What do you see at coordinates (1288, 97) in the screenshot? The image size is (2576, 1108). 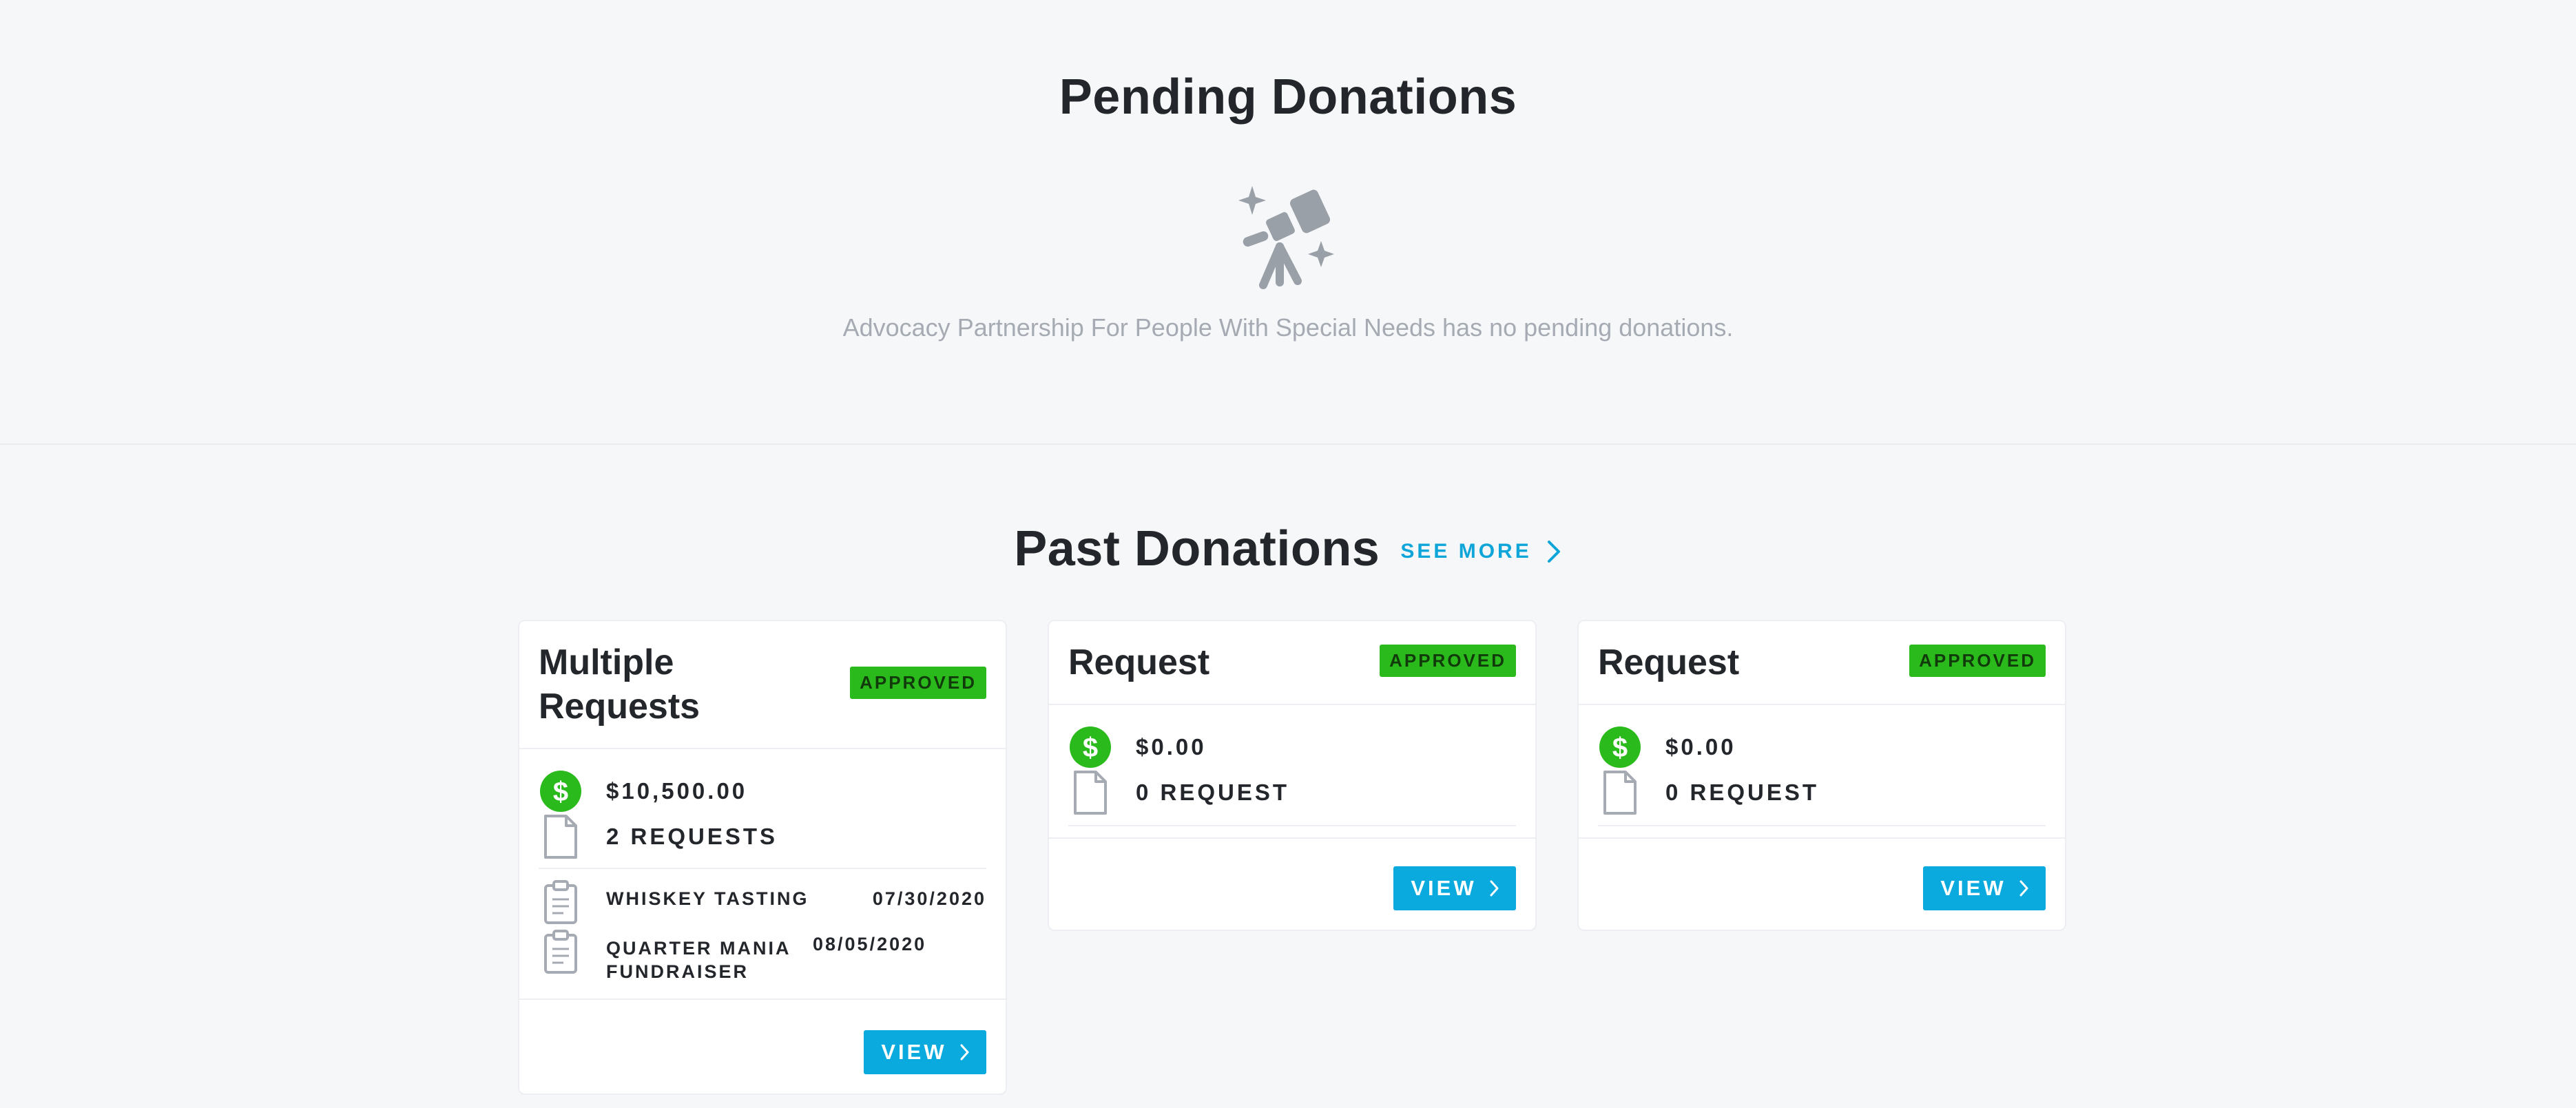 I see `pending-donations-title: Pending Donations` at bounding box center [1288, 97].